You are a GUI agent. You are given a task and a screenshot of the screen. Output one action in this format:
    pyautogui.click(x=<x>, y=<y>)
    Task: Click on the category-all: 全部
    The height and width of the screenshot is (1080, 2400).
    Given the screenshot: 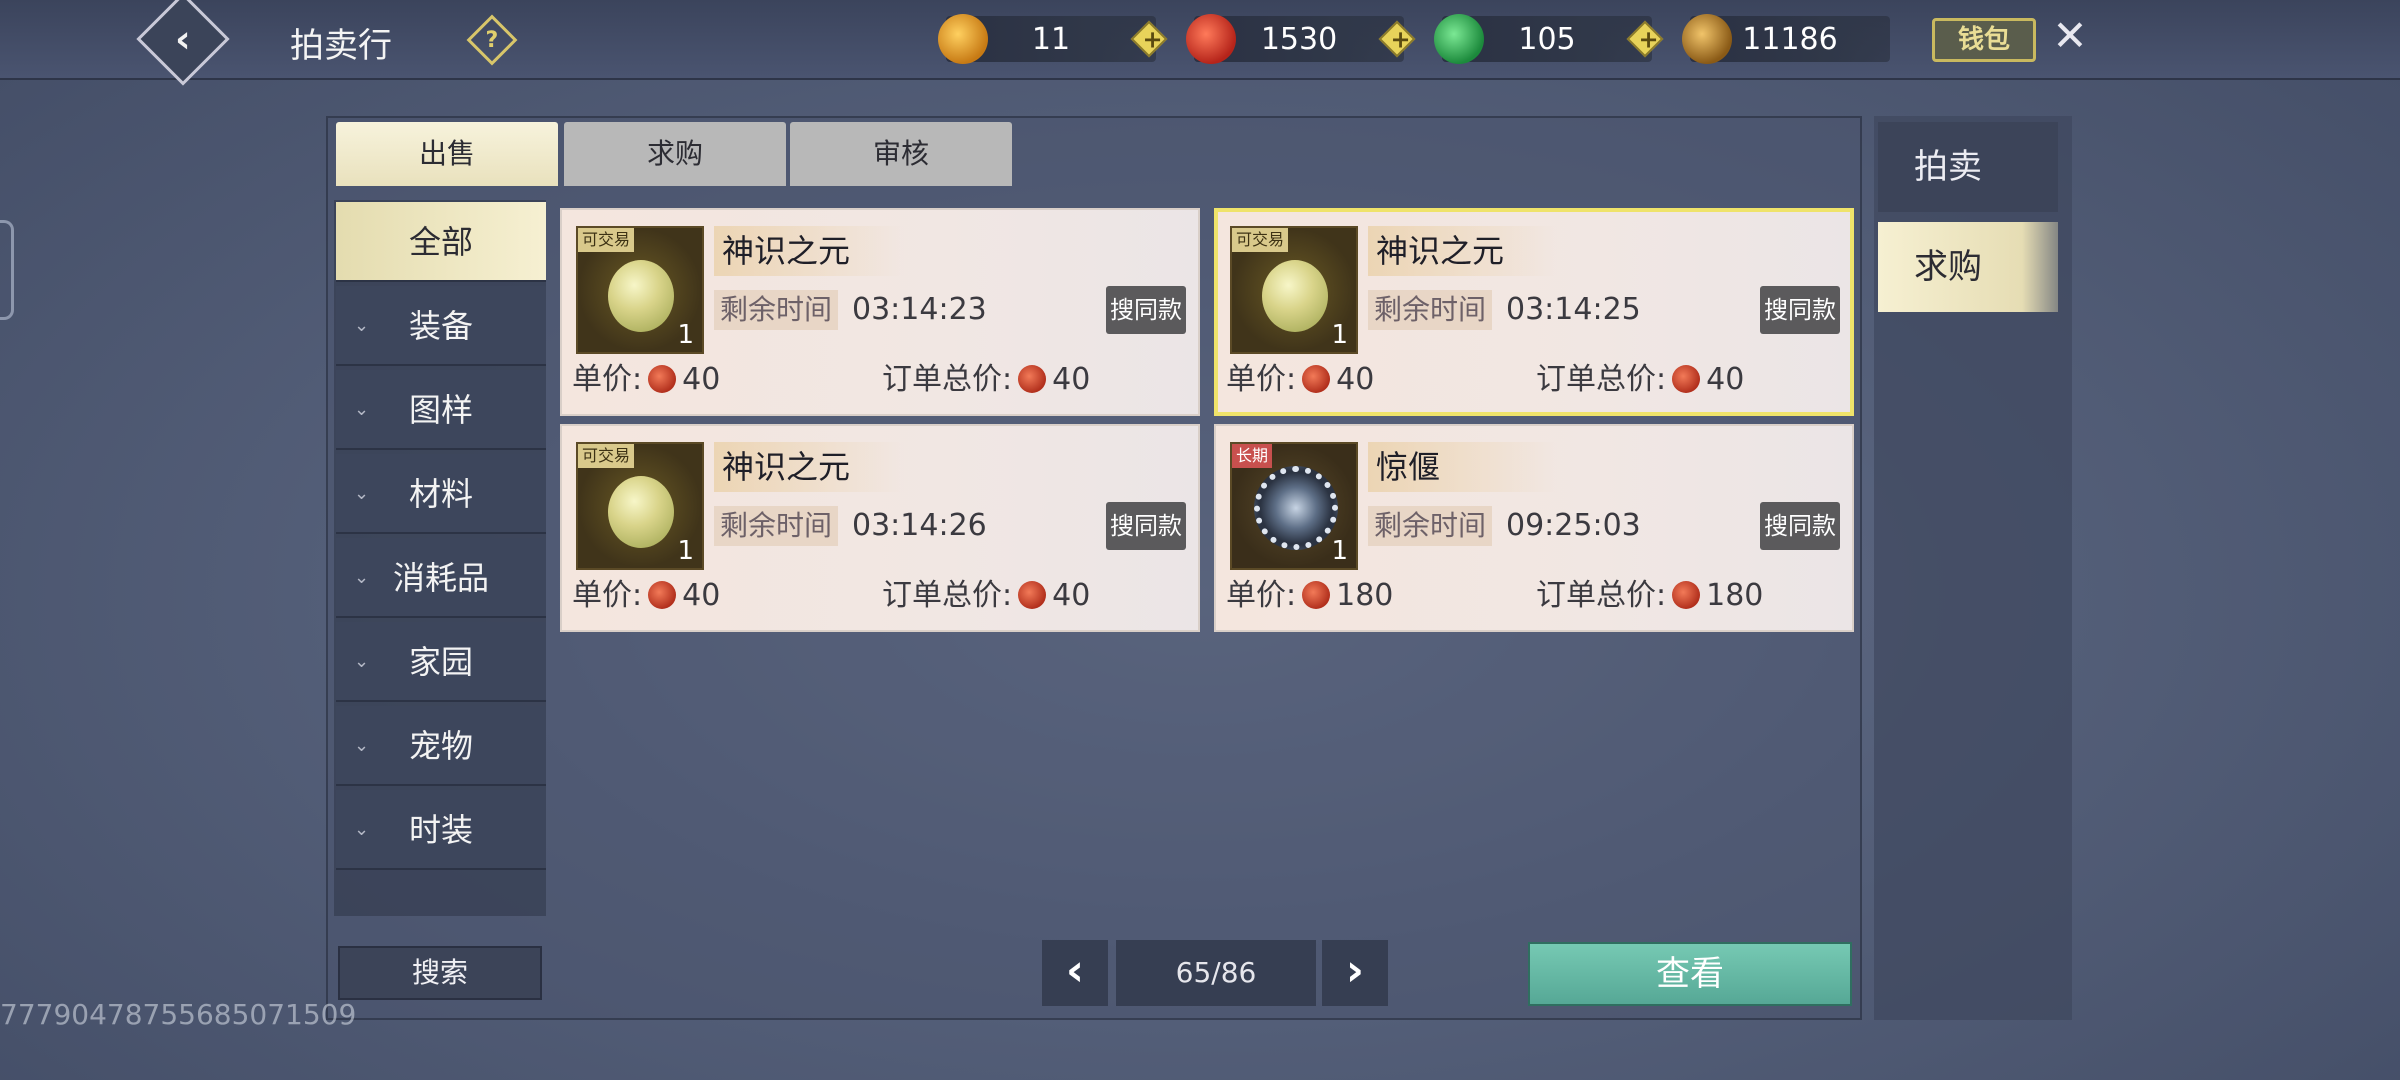 What is the action you would take?
    pyautogui.click(x=441, y=242)
    